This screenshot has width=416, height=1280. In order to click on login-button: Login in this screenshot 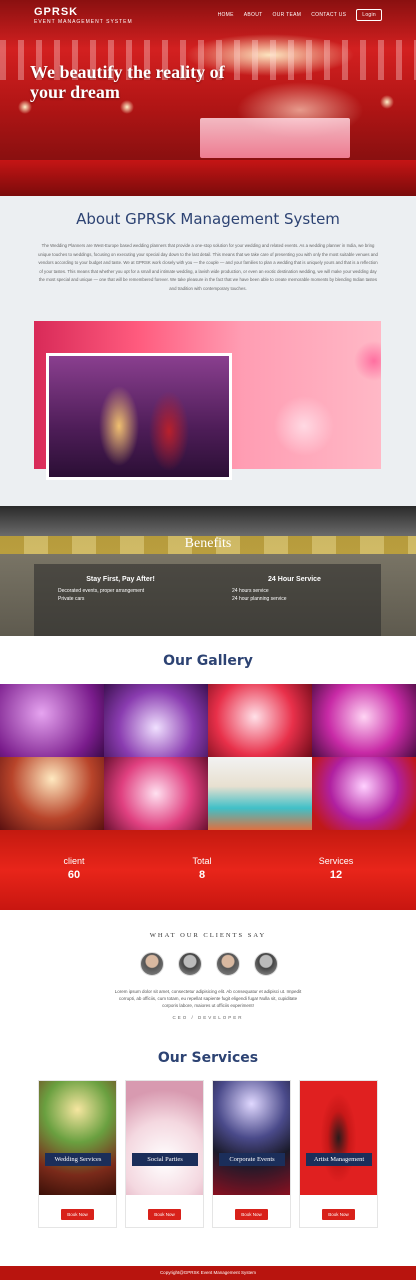, I will do `click(369, 15)`.